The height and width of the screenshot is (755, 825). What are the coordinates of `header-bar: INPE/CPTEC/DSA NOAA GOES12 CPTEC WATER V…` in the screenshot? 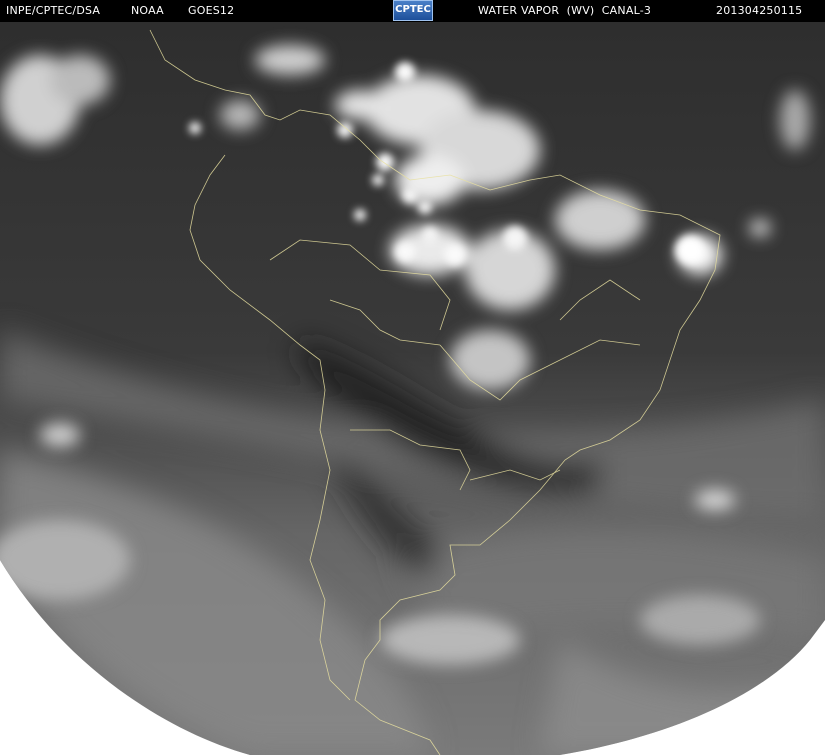 It's located at (412, 11).